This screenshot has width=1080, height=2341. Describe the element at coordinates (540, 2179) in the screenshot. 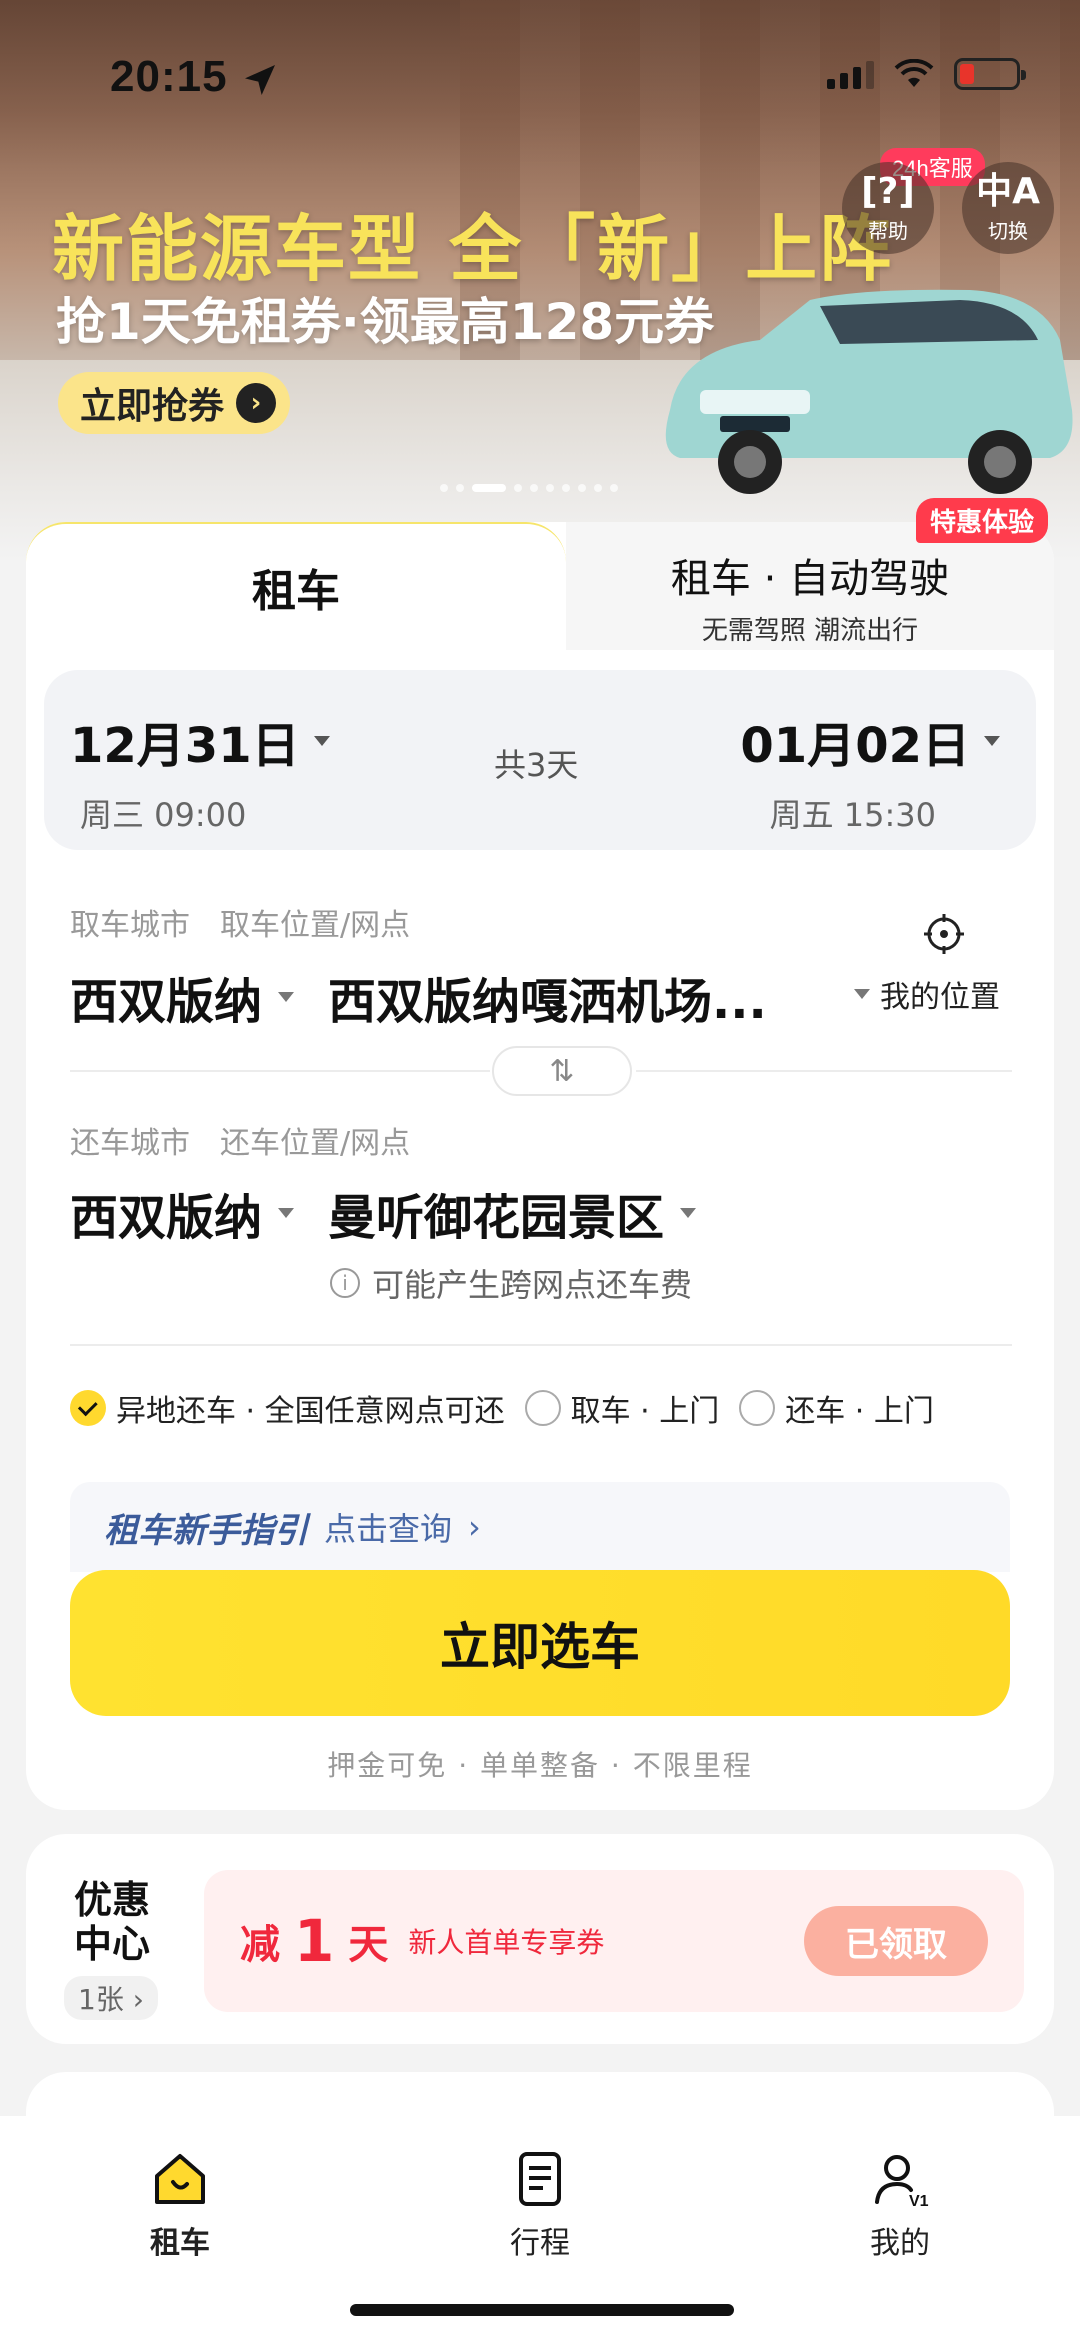

I see `itinerary-icon` at that location.